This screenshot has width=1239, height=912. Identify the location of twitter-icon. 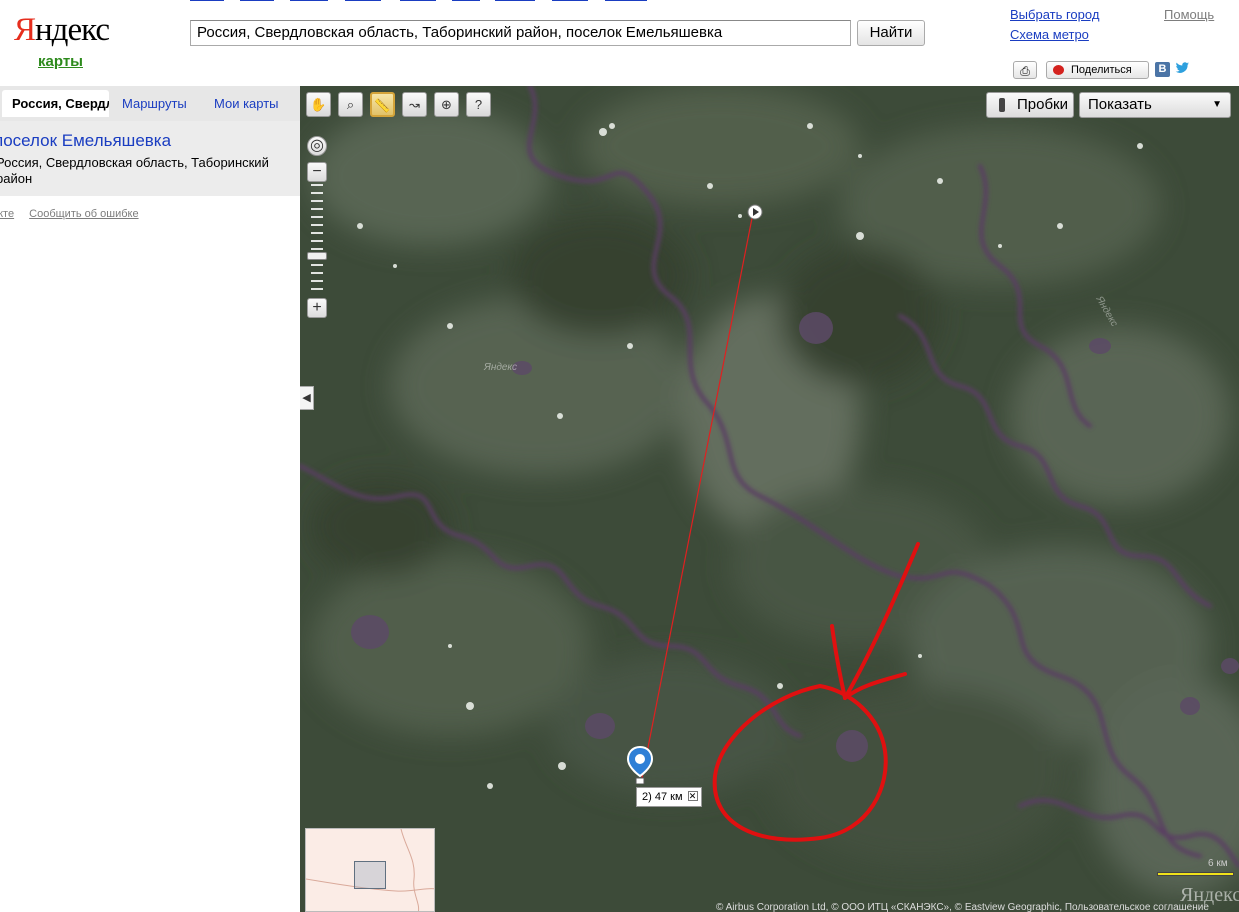
(1182, 69).